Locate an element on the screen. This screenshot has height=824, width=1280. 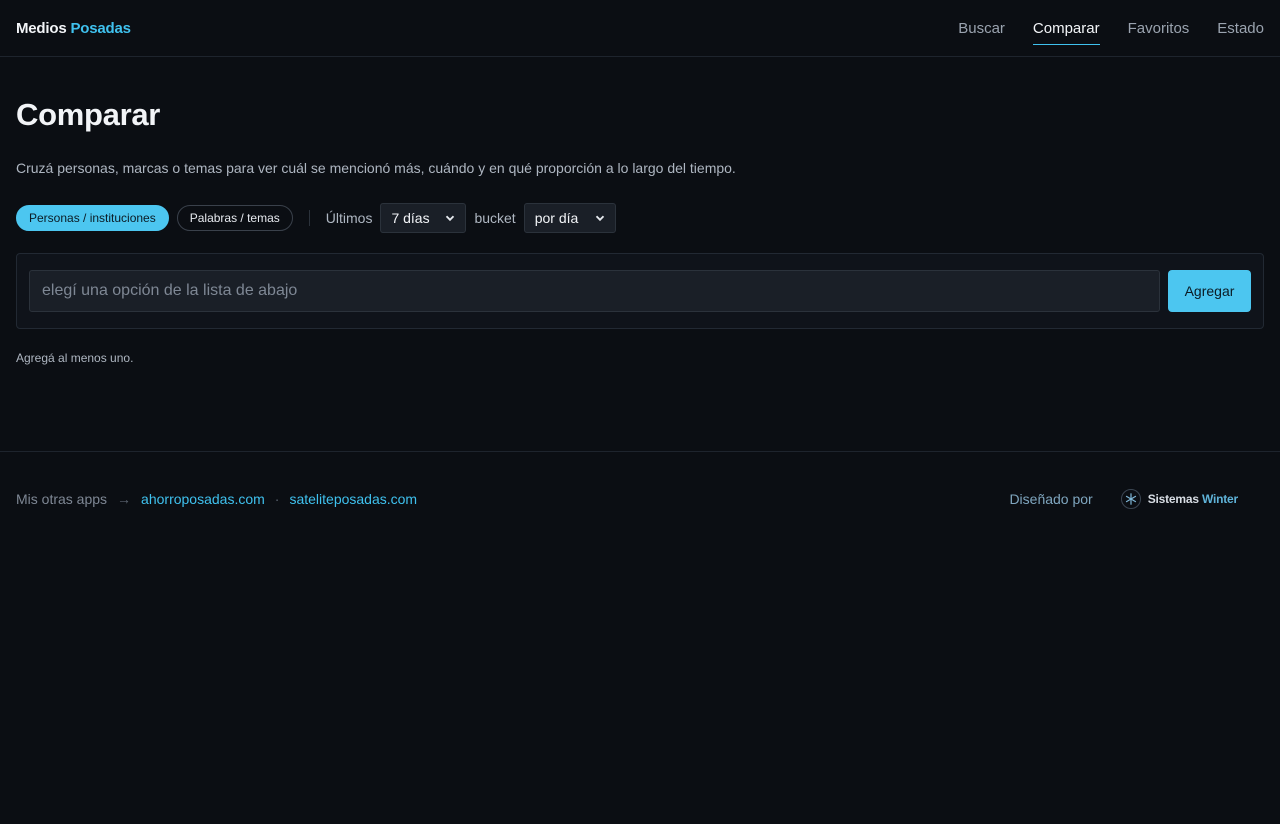
page-title: Comparar is located at coordinates (88, 114).